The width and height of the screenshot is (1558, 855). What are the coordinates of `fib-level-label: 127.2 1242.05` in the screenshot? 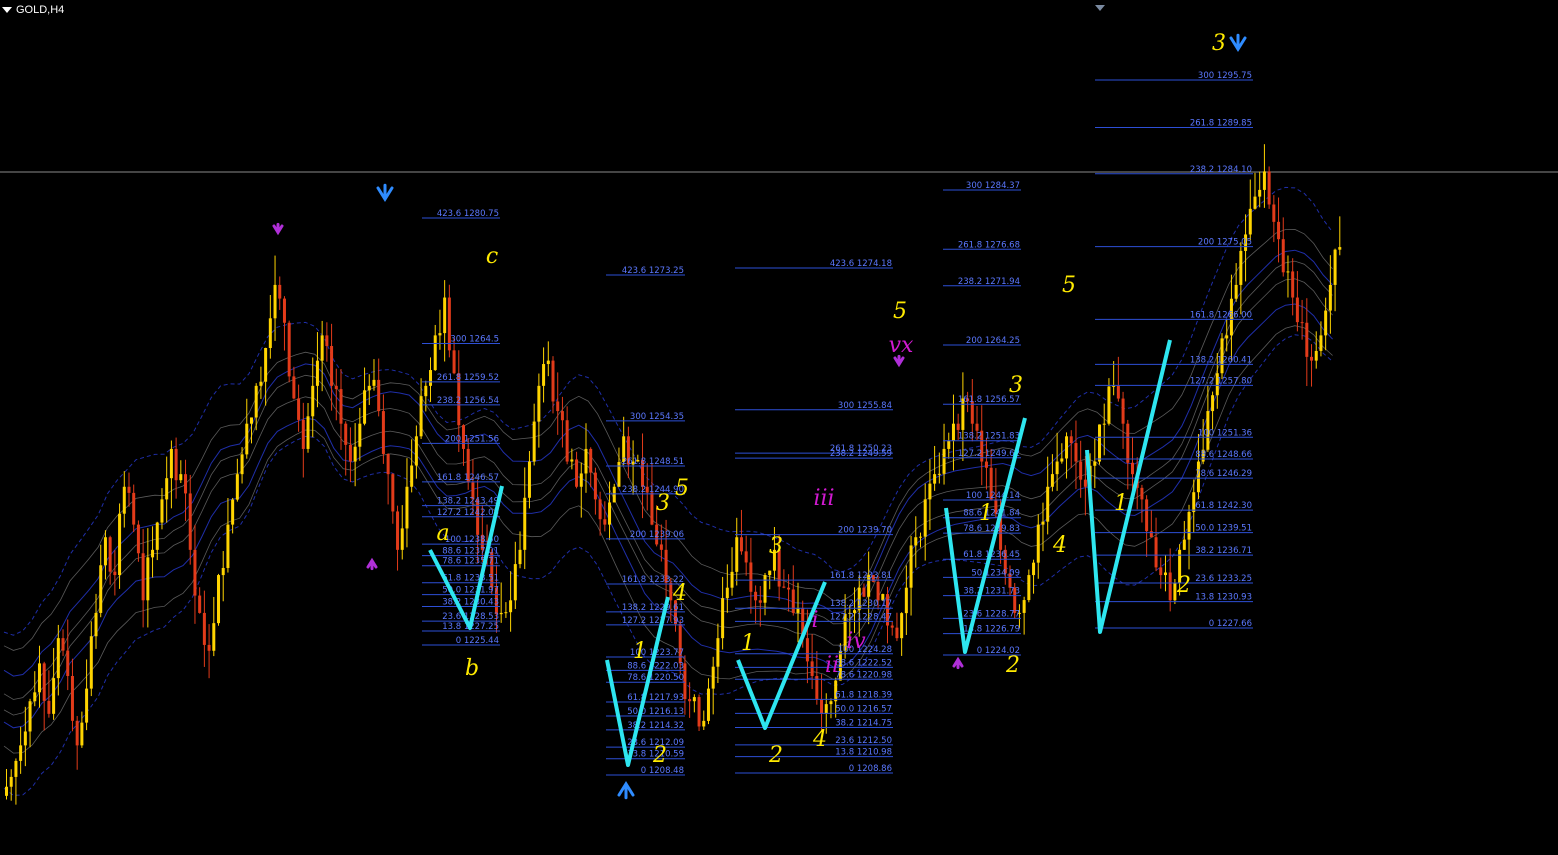 It's located at (468, 513).